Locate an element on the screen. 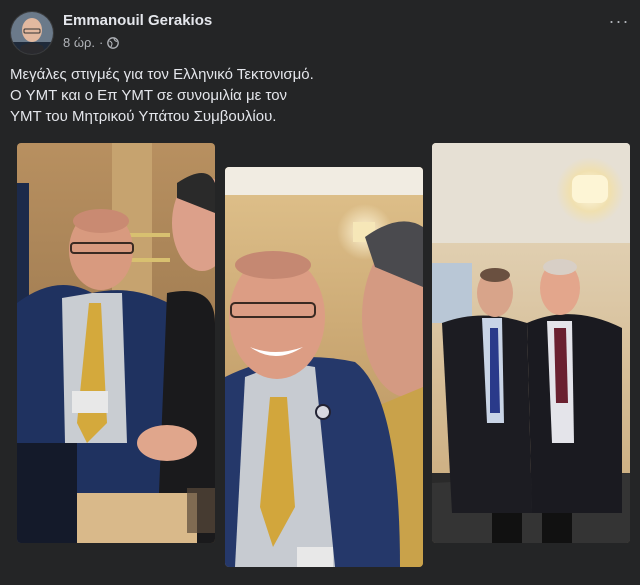 The width and height of the screenshot is (640, 585). more-options-icon: ··· is located at coordinates (619, 21).